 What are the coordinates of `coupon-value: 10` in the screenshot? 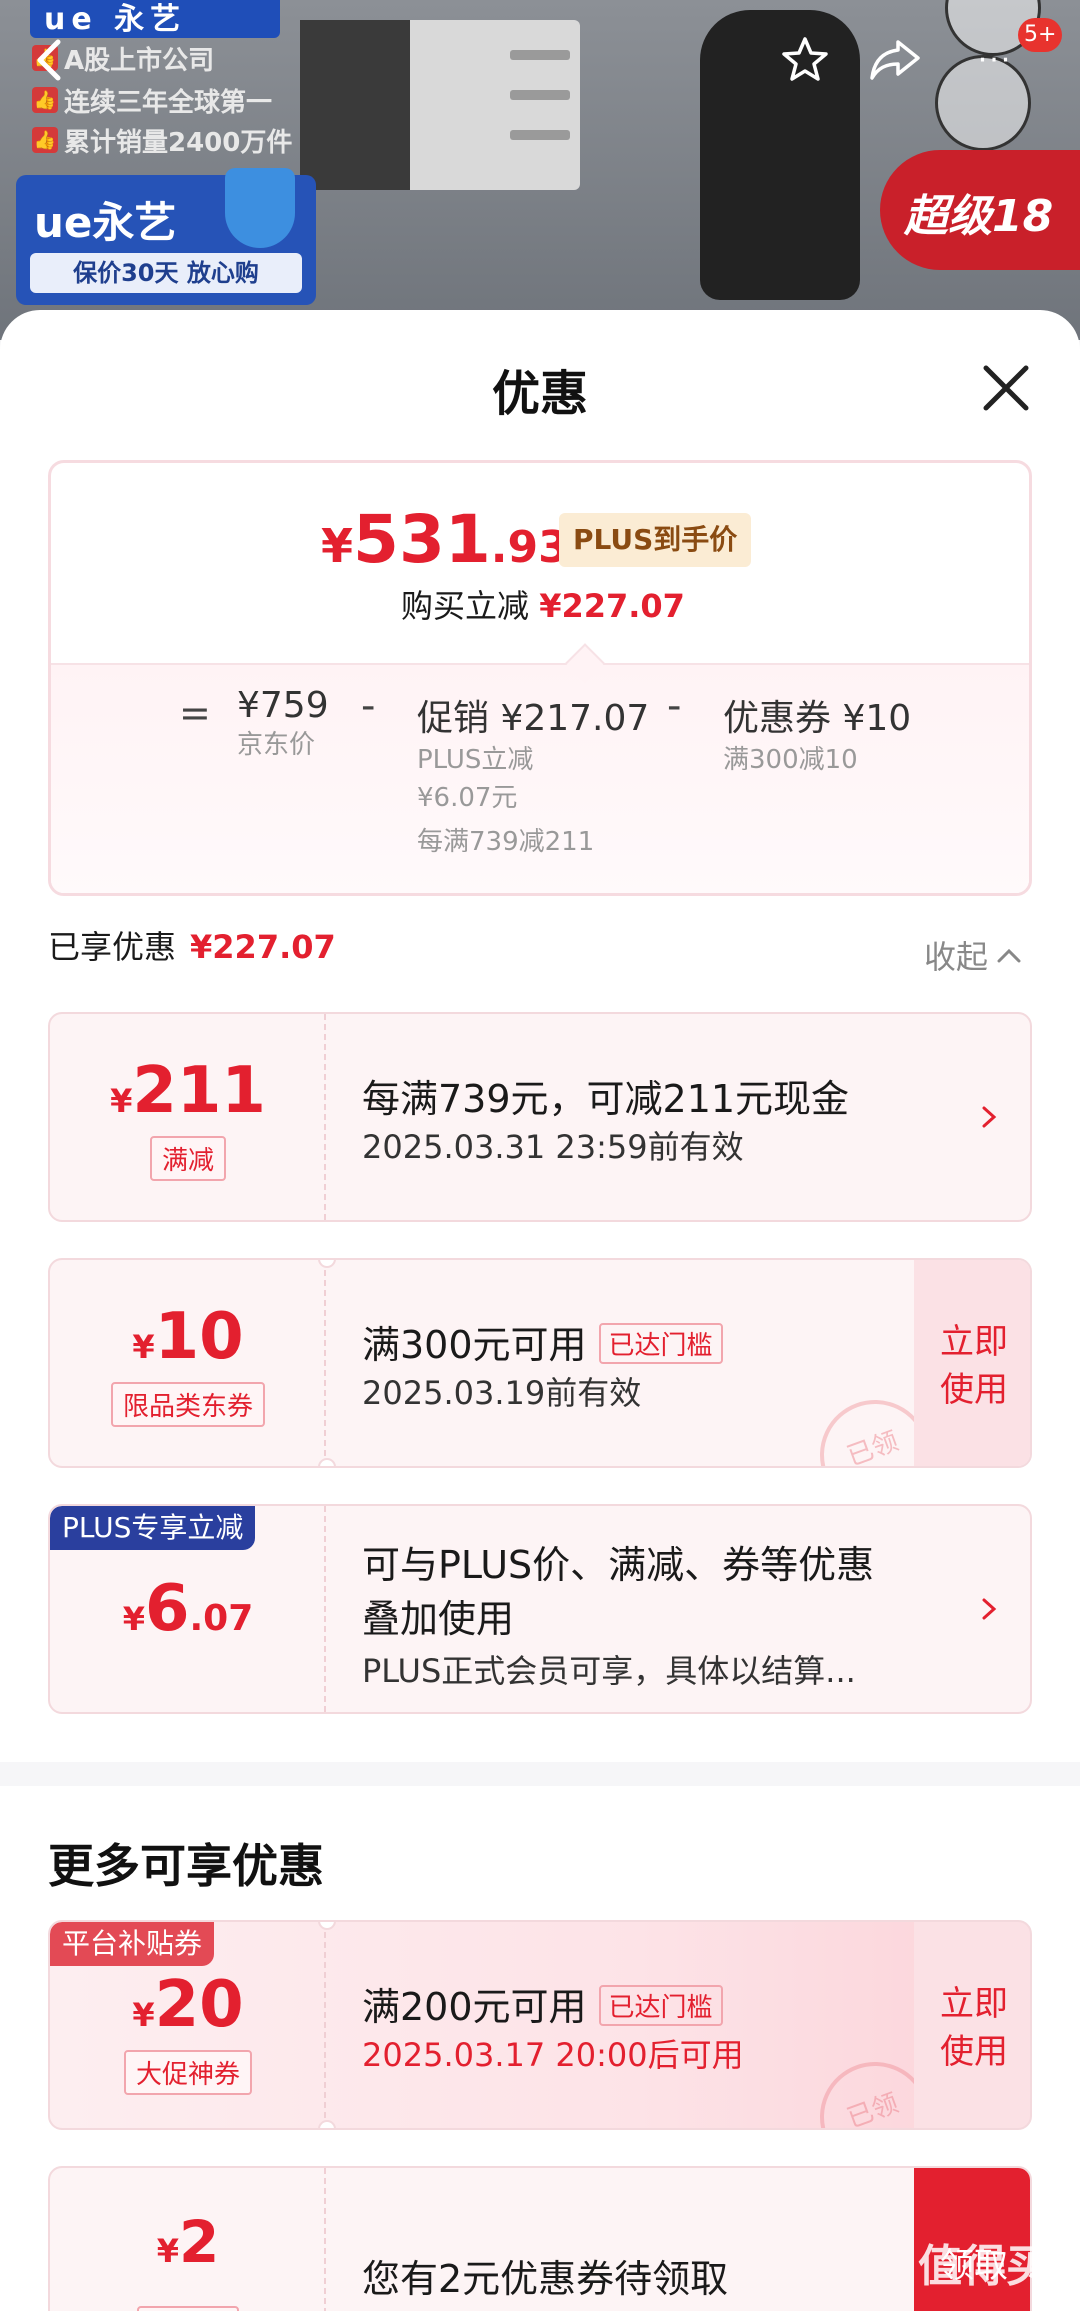 It's located at (199, 1337).